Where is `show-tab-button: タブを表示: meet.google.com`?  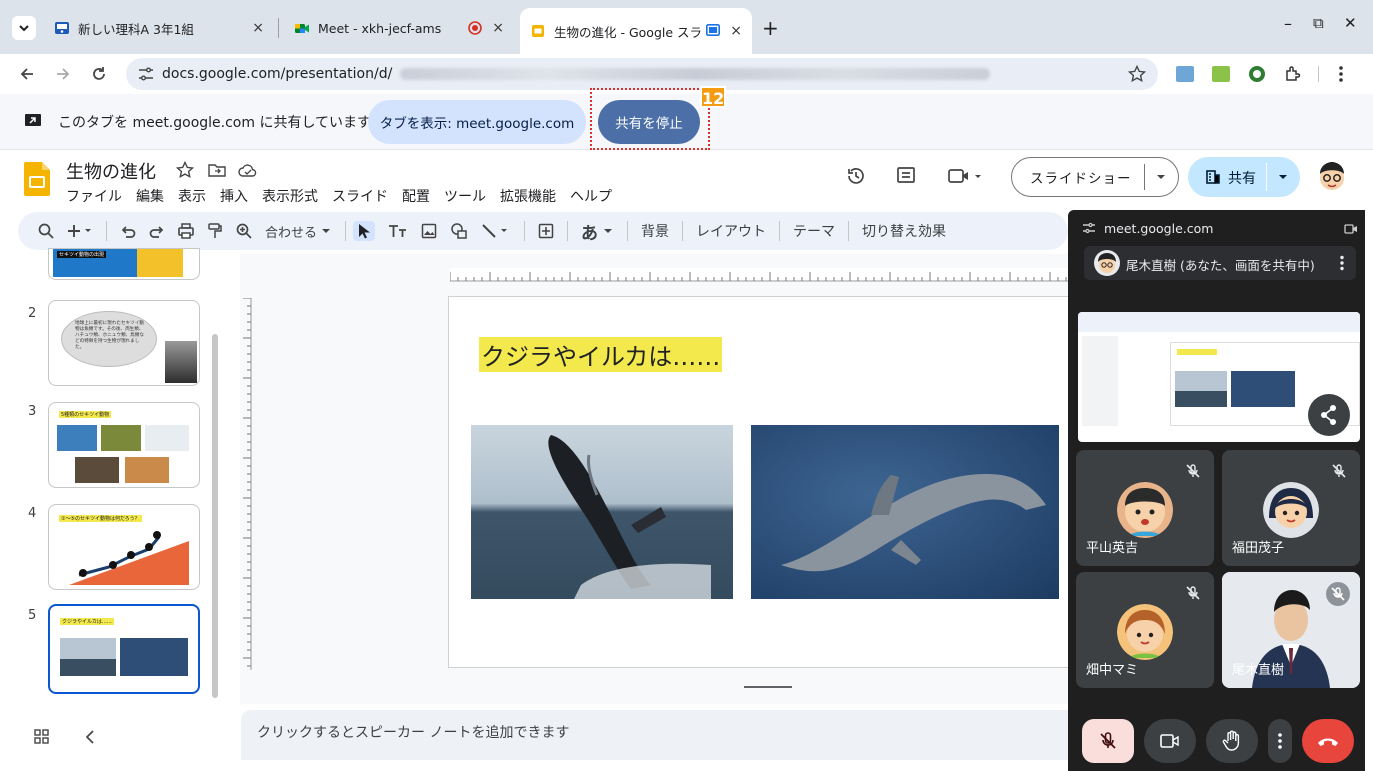
show-tab-button: タブを表示: meet.google.com is located at coordinates (477, 122).